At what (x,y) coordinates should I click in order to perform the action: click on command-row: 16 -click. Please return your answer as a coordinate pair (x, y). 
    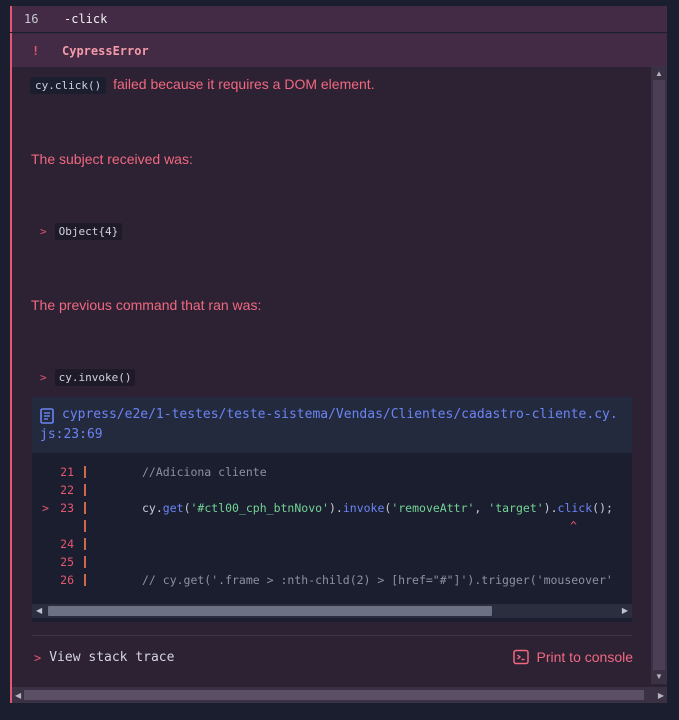
    Looking at the image, I should click on (338, 19).